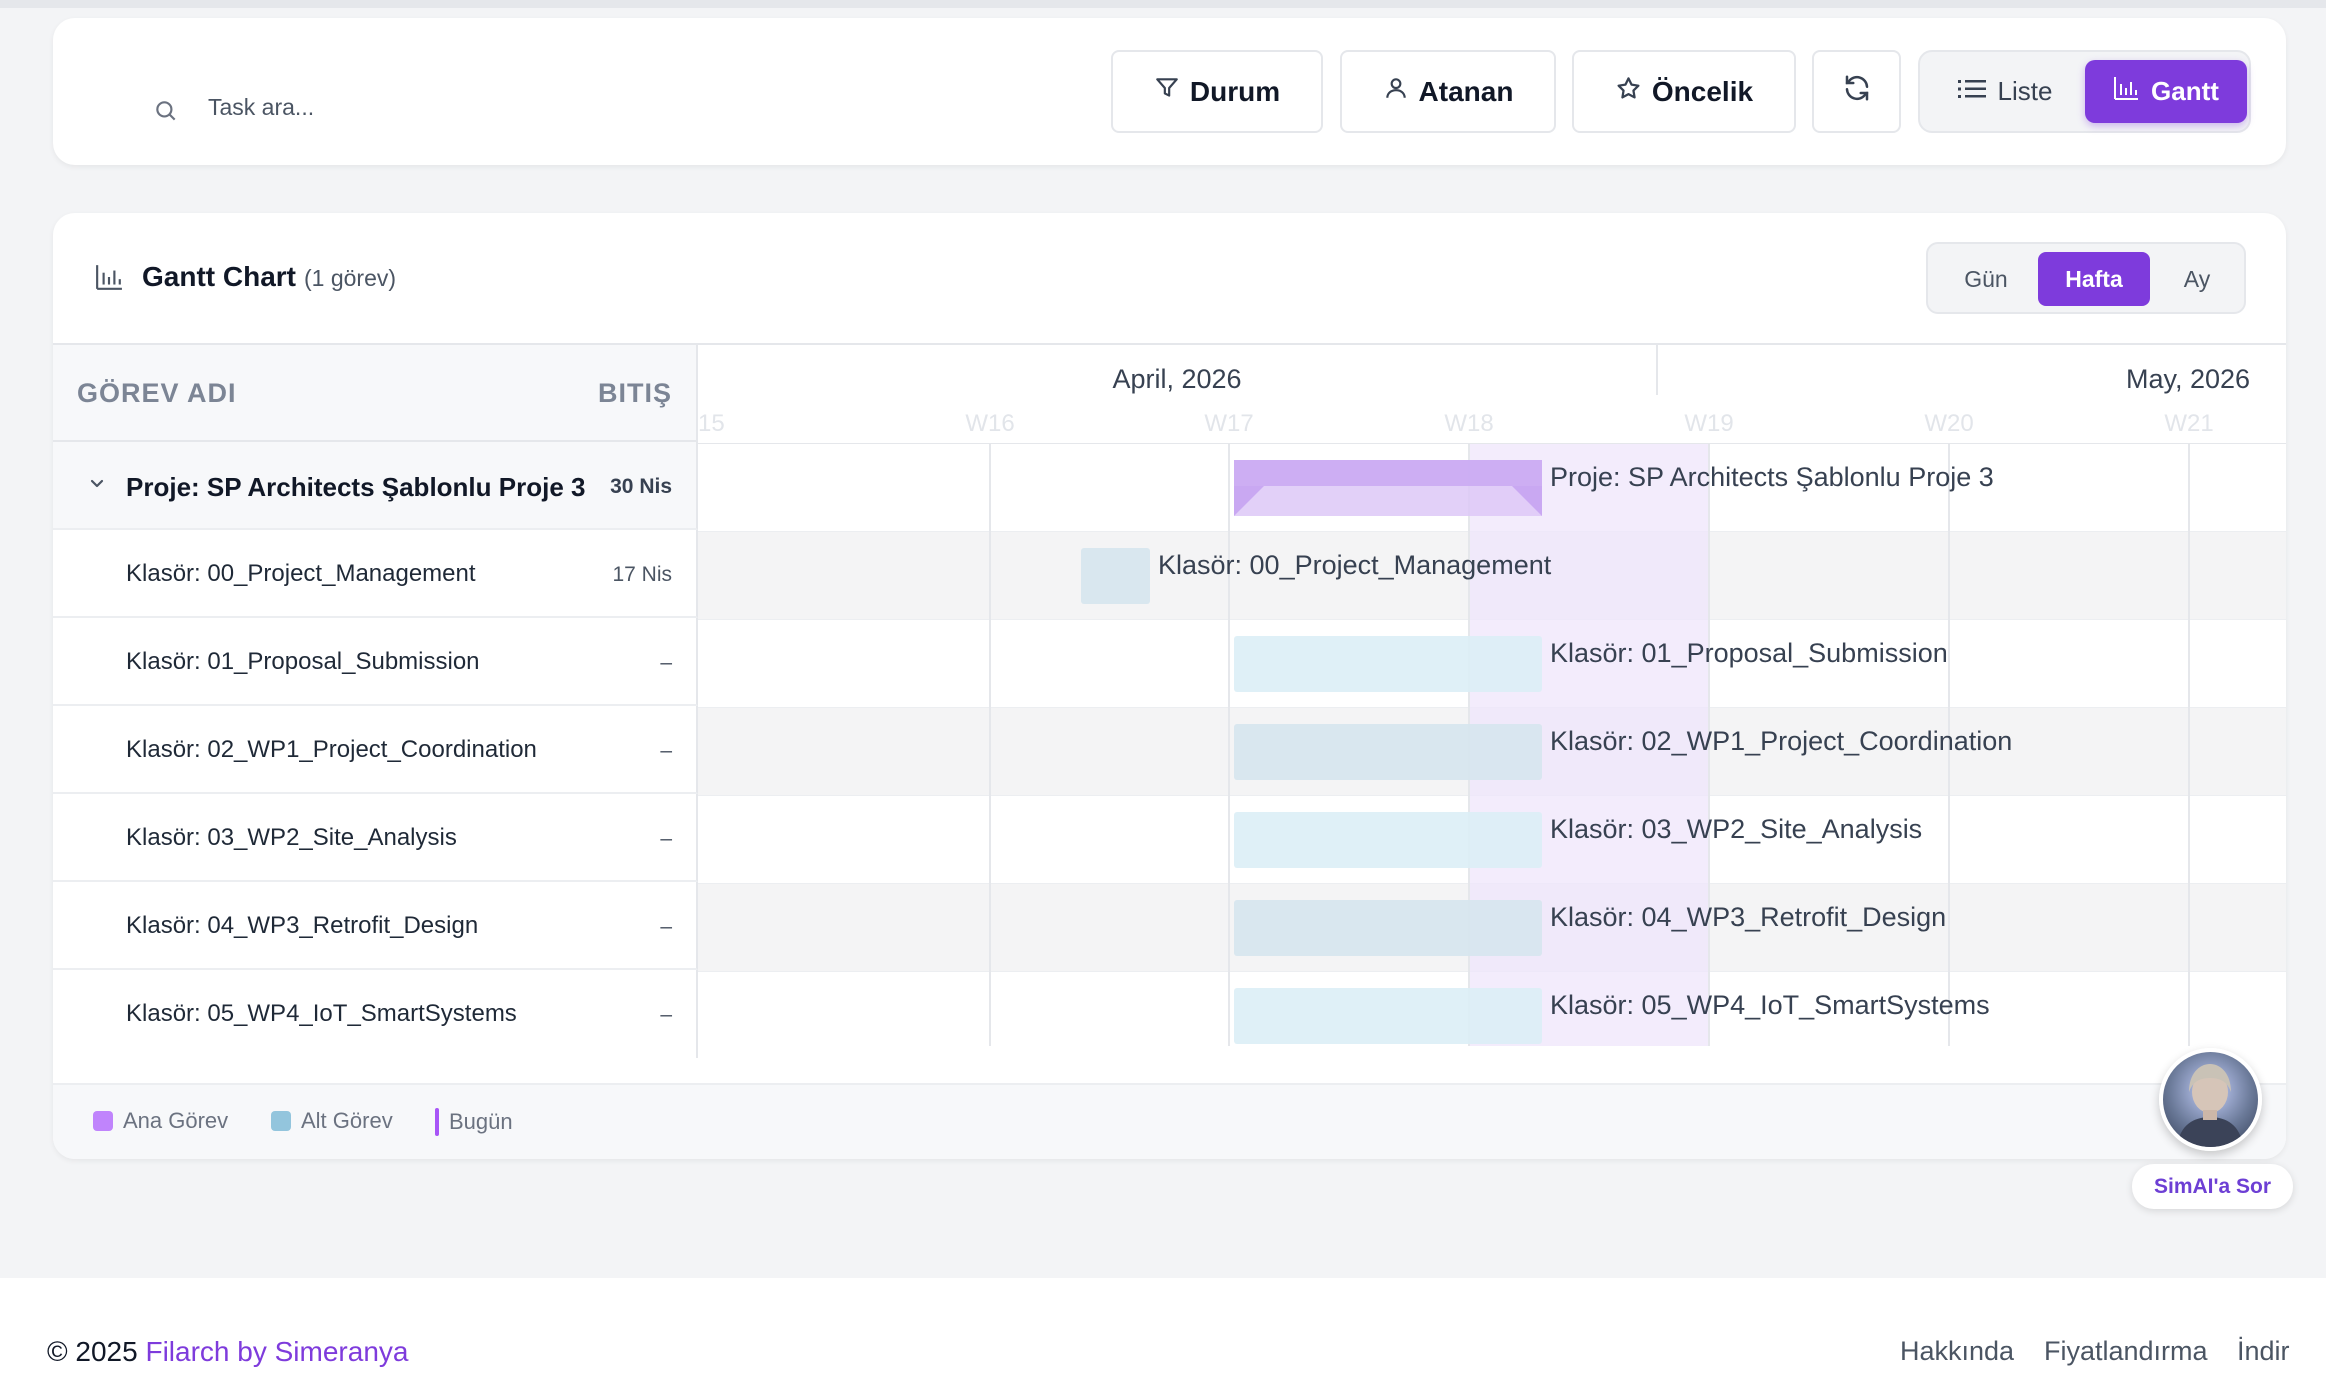  I want to click on list-view-label: Liste, so click(2025, 91).